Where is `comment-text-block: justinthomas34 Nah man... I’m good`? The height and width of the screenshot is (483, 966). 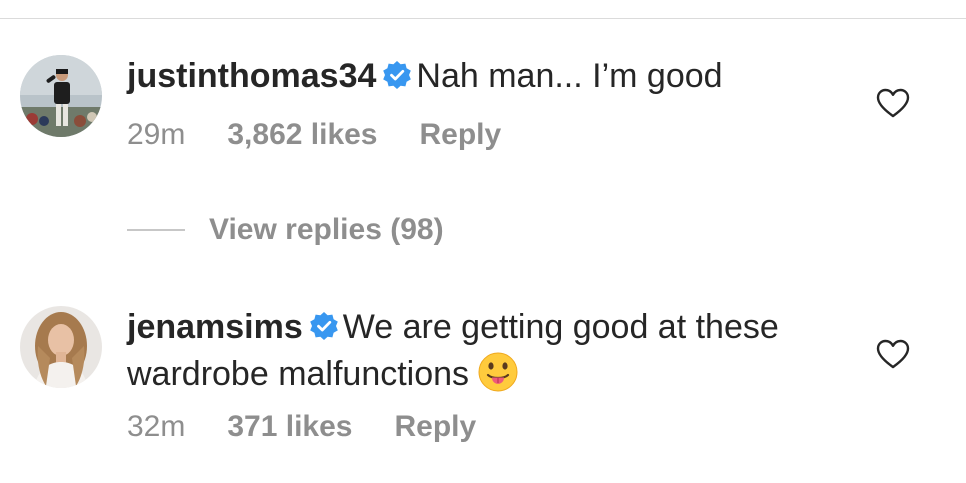
comment-text-block: justinthomas34 Nah man... I’m good is located at coordinates (477, 77).